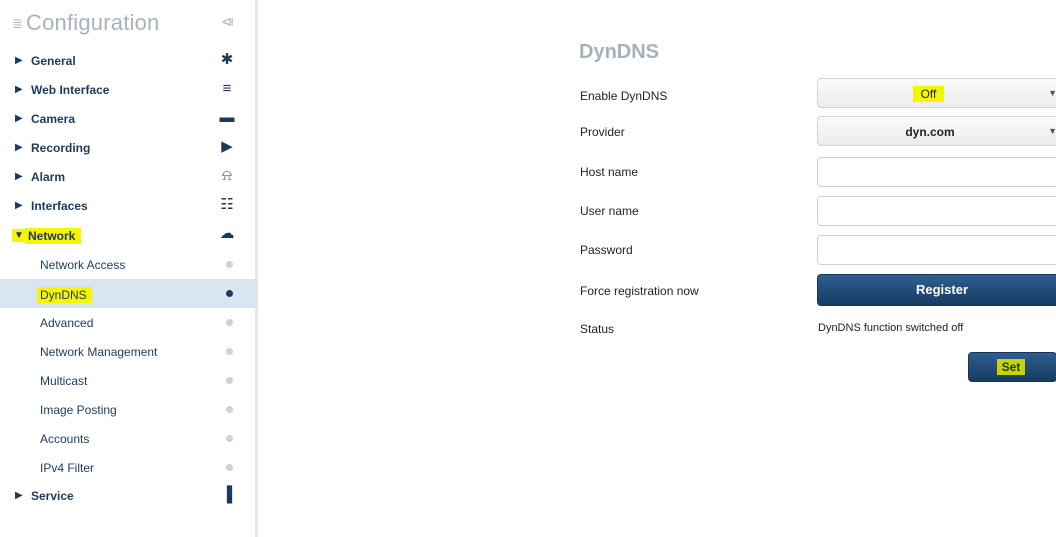 Image resolution: width=1056 pixels, height=537 pixels. I want to click on bar-chart-icon: ▐, so click(227, 494).